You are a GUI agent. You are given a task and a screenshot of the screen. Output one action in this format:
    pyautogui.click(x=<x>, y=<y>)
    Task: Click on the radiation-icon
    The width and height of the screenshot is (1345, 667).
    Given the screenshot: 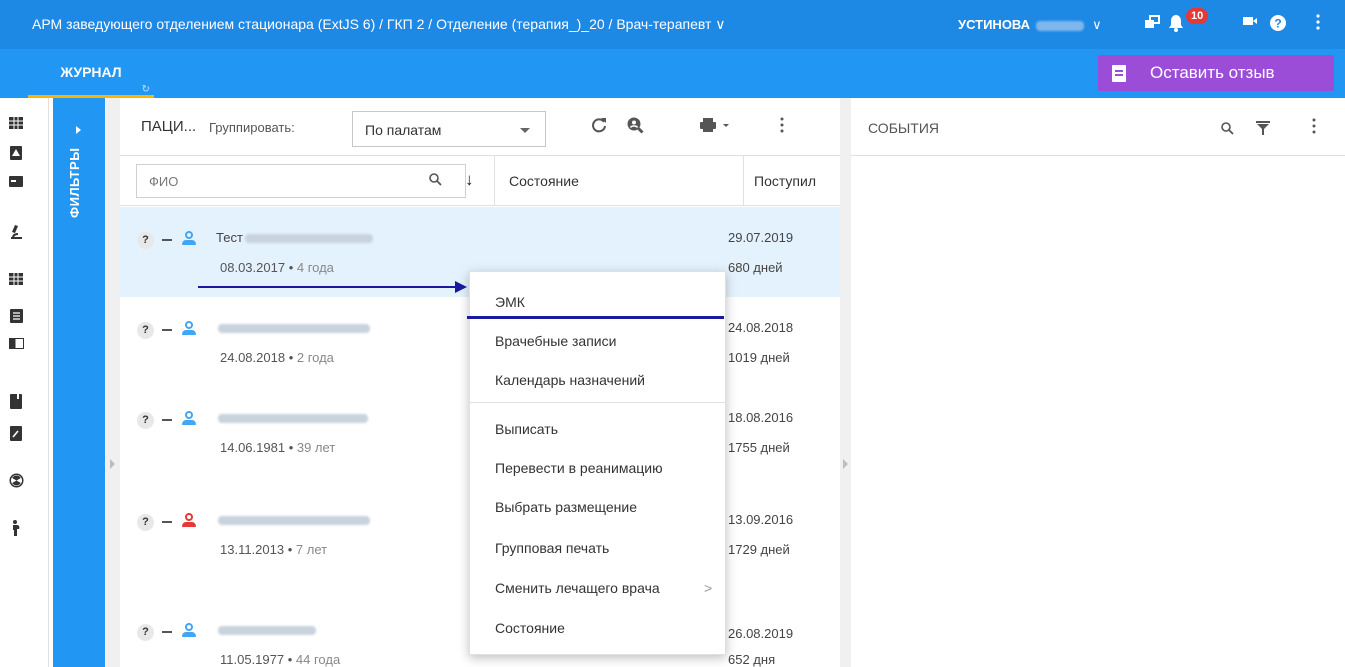 What is the action you would take?
    pyautogui.click(x=16, y=481)
    